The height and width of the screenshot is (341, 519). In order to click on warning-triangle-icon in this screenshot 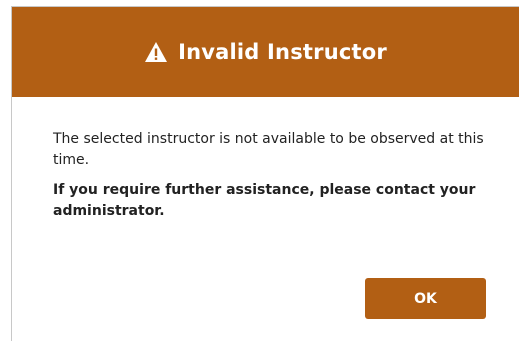, I will do `click(156, 52)`.